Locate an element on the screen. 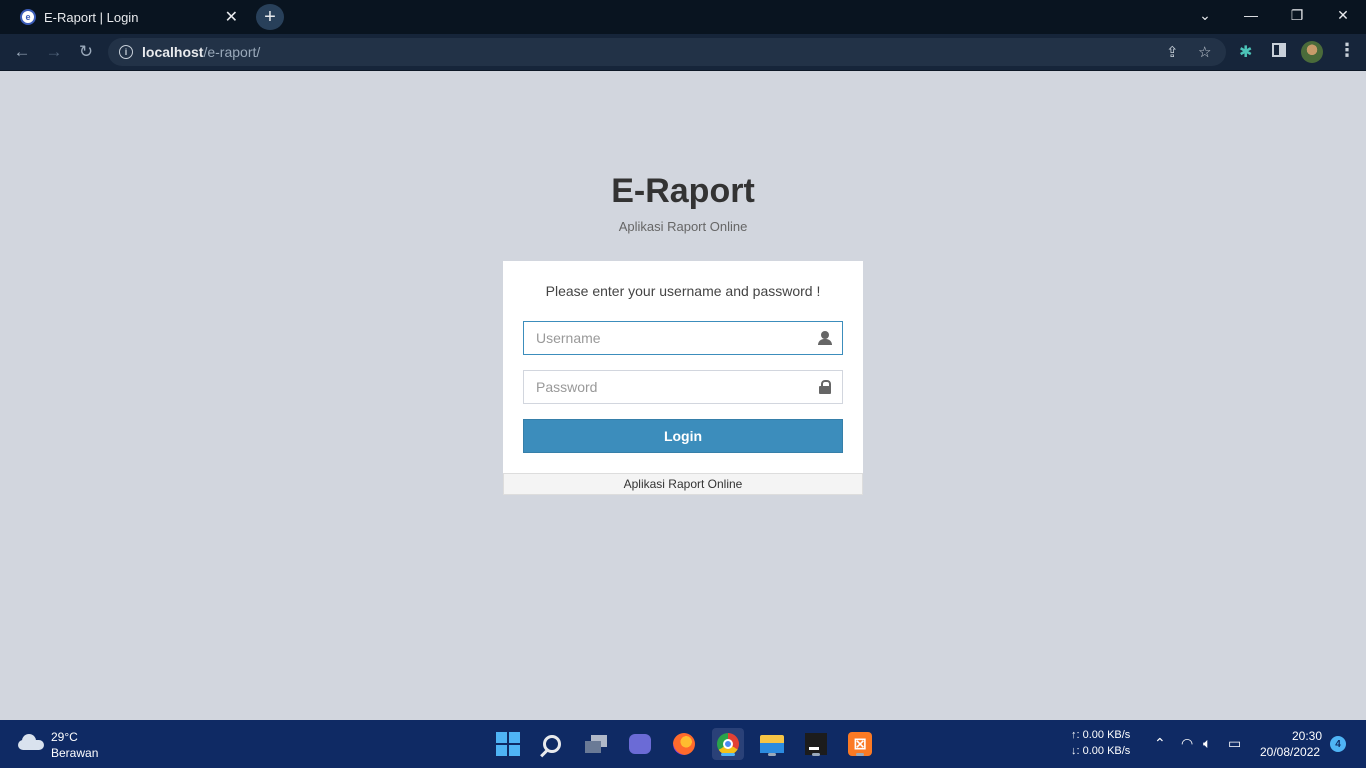 Image resolution: width=1366 pixels, height=768 pixels. weather-condition: Berawan is located at coordinates (74, 753).